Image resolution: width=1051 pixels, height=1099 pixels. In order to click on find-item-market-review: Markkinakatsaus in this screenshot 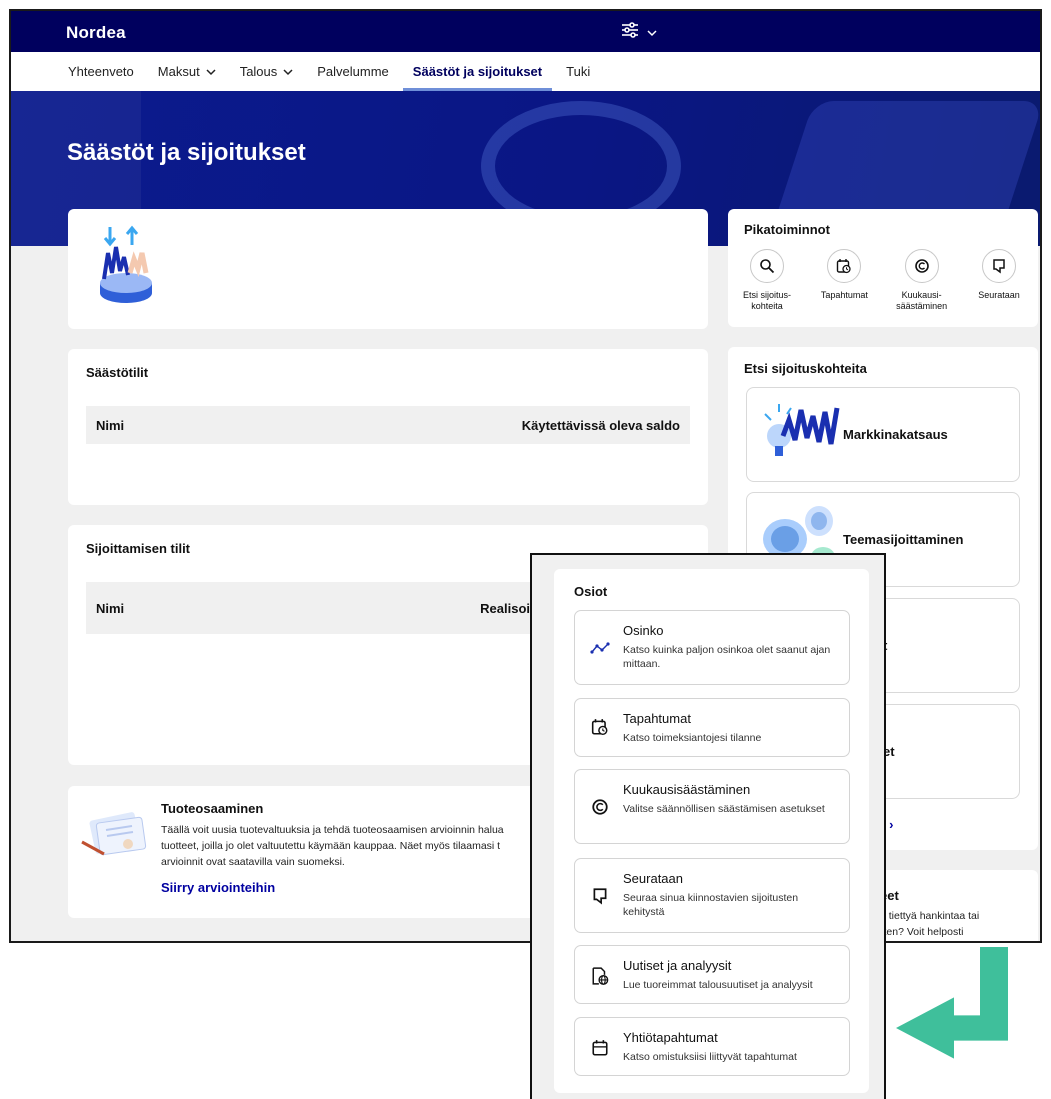, I will do `click(883, 434)`.